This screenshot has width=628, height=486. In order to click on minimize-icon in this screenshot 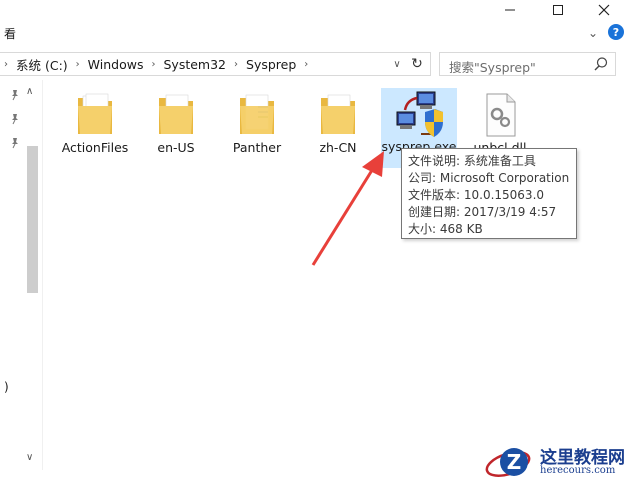, I will do `click(510, 10)`.